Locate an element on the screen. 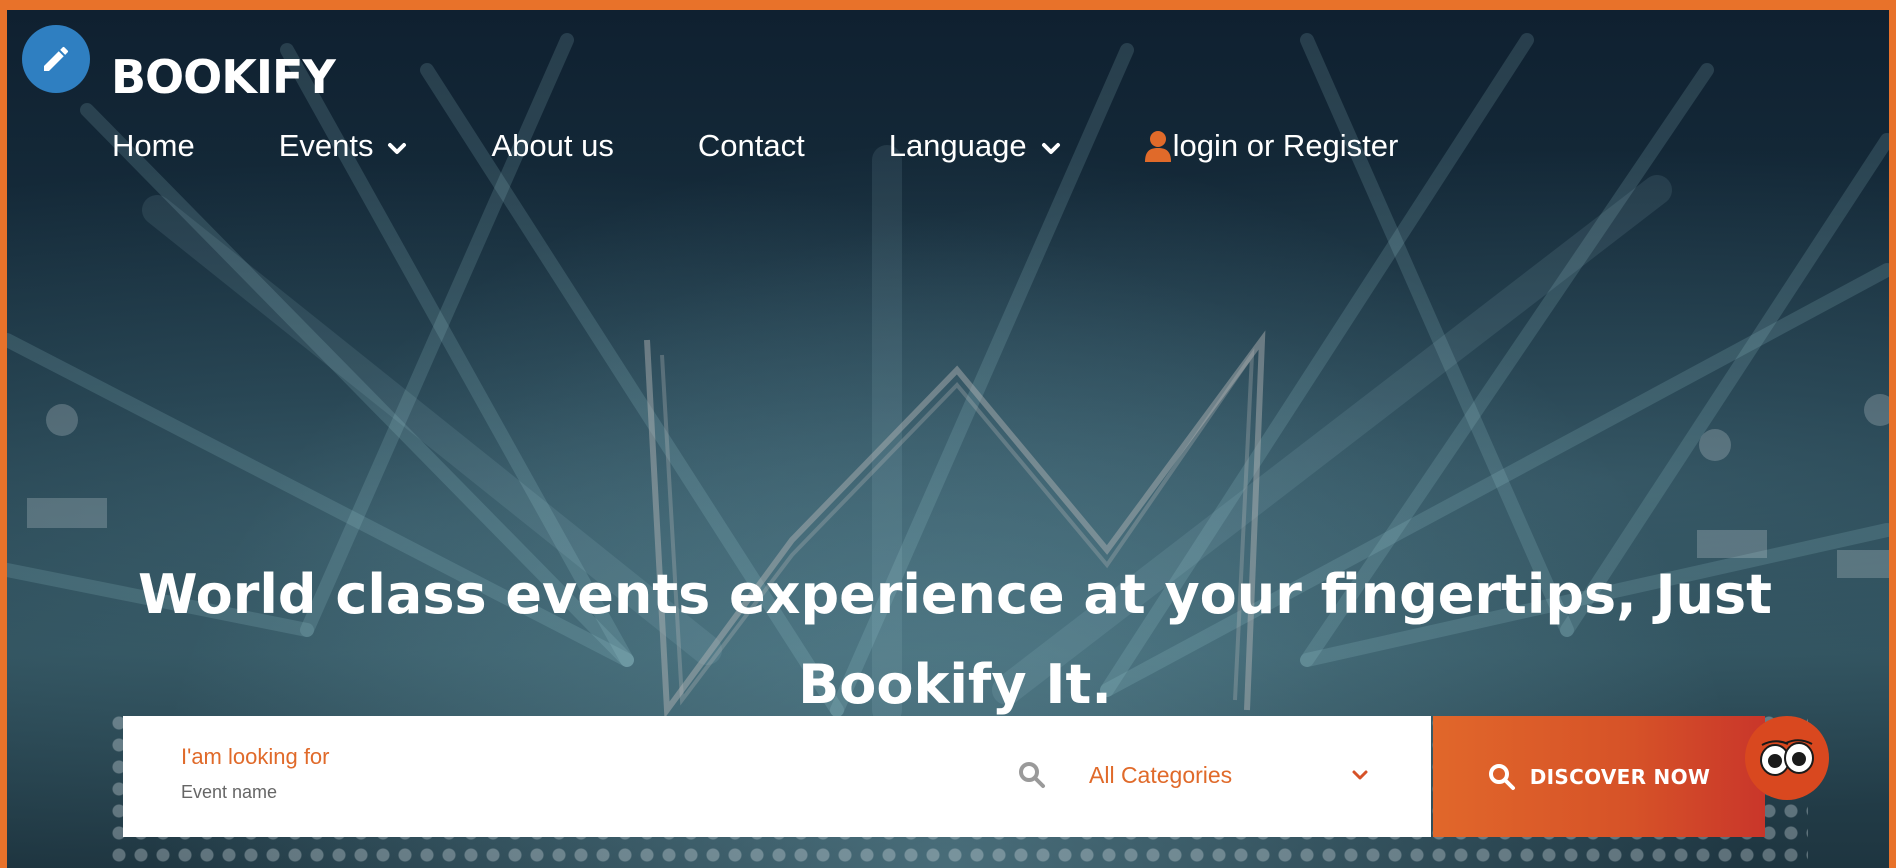  mascot-eyes-icon is located at coordinates (1787, 757).